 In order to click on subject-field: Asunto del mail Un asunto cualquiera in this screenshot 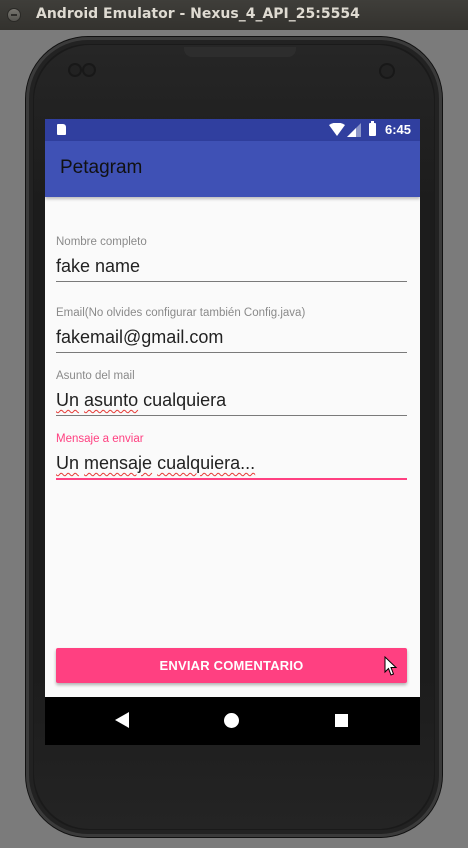, I will do `click(231, 393)`.